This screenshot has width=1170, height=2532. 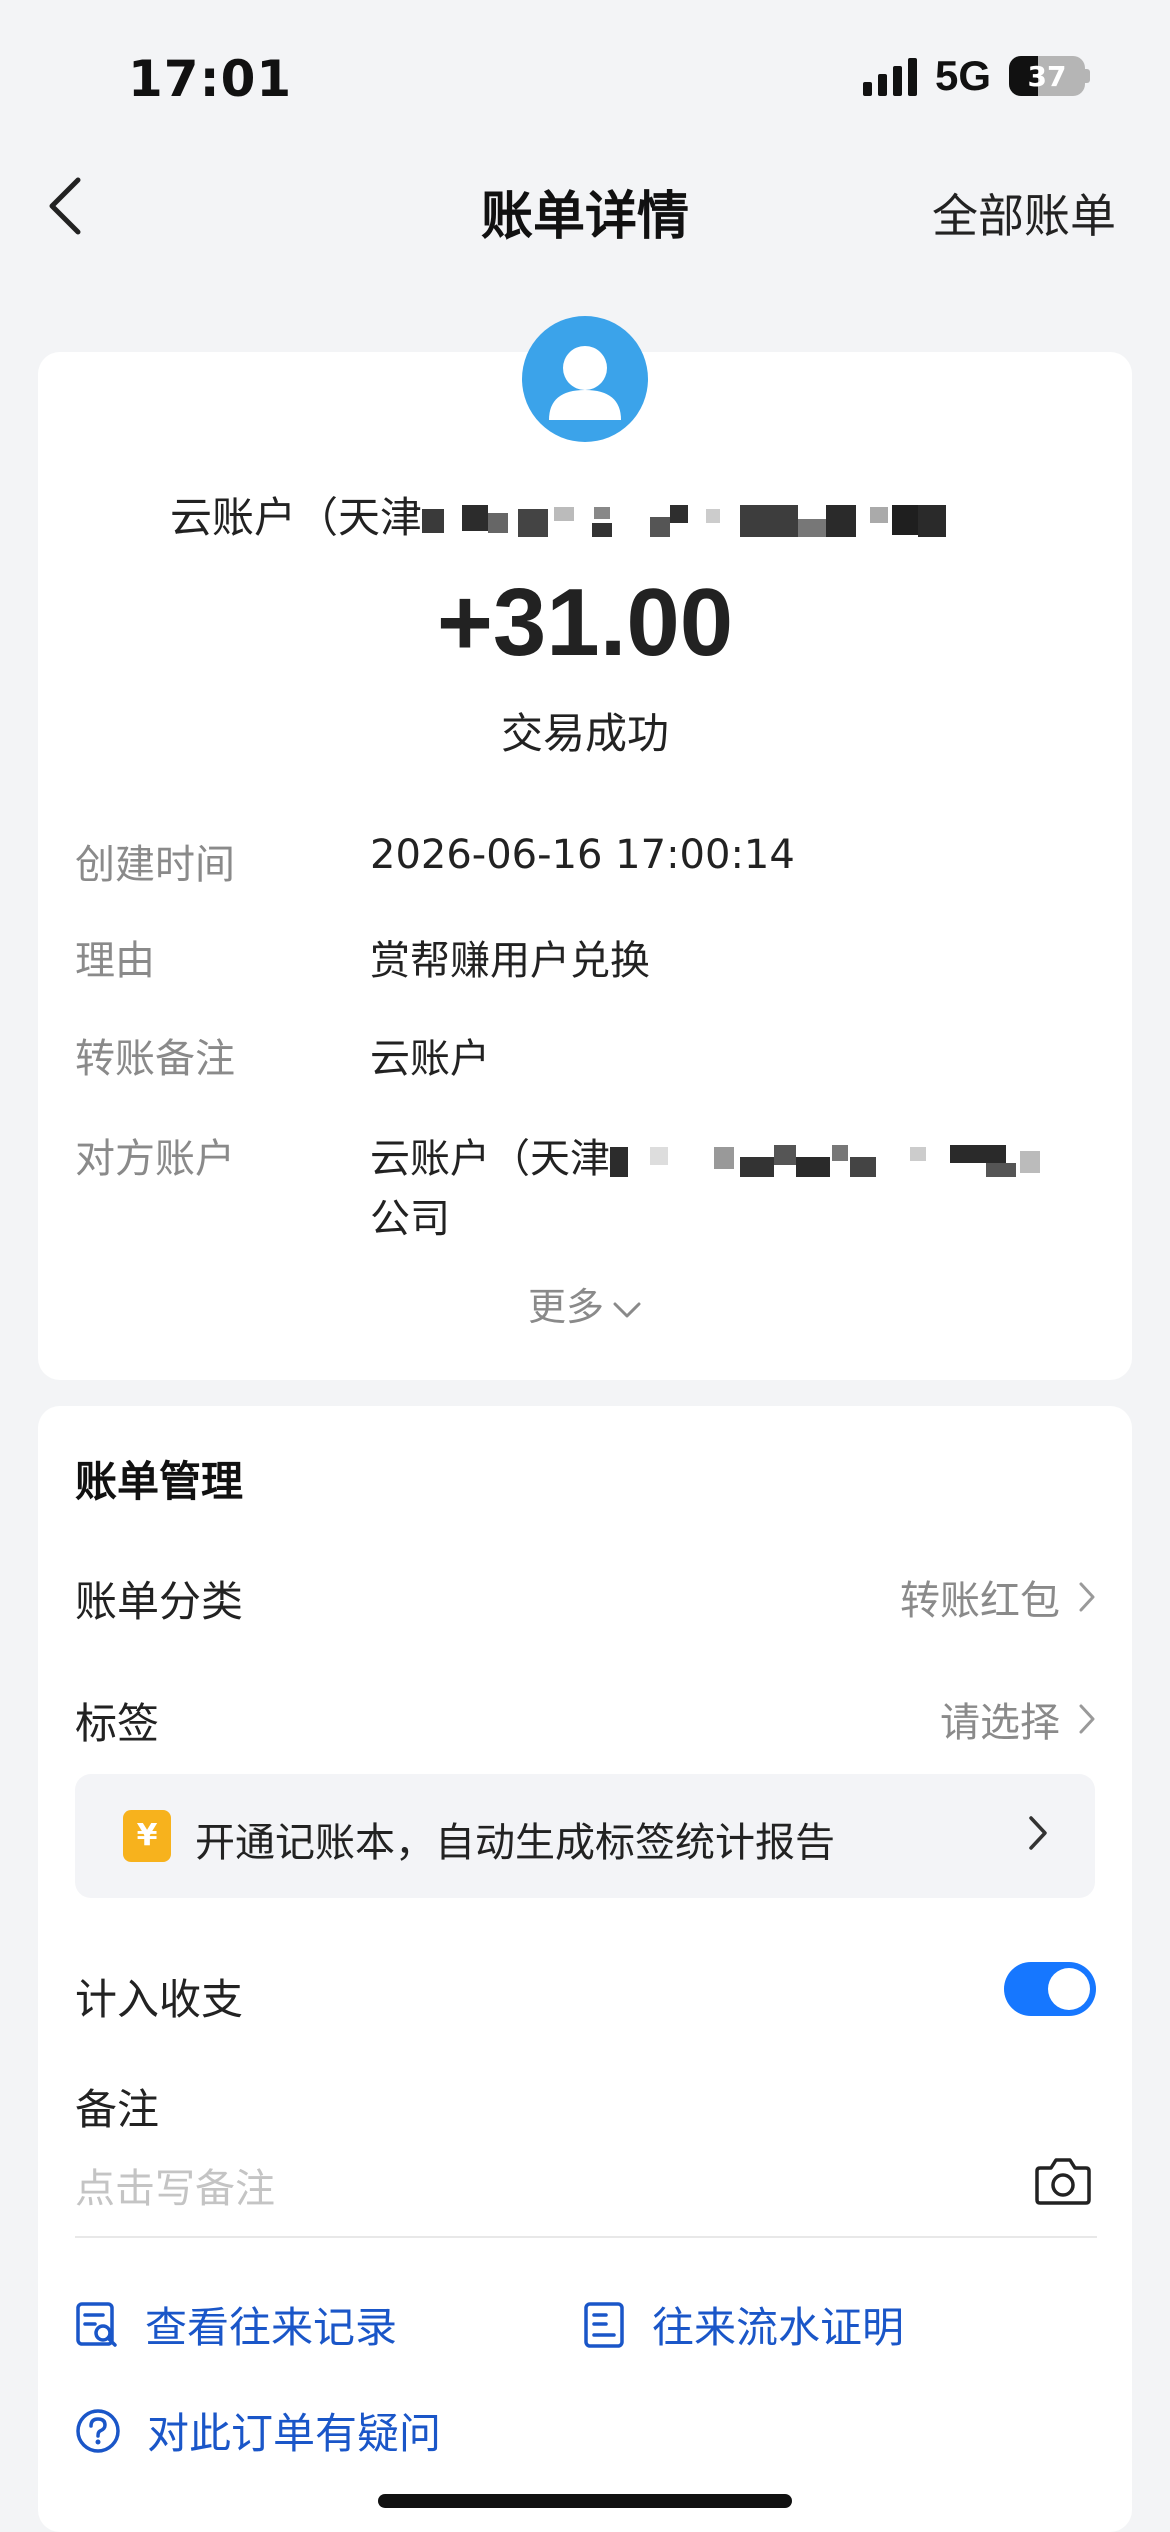 I want to click on status-icons: 5G 37, so click(x=976, y=76).